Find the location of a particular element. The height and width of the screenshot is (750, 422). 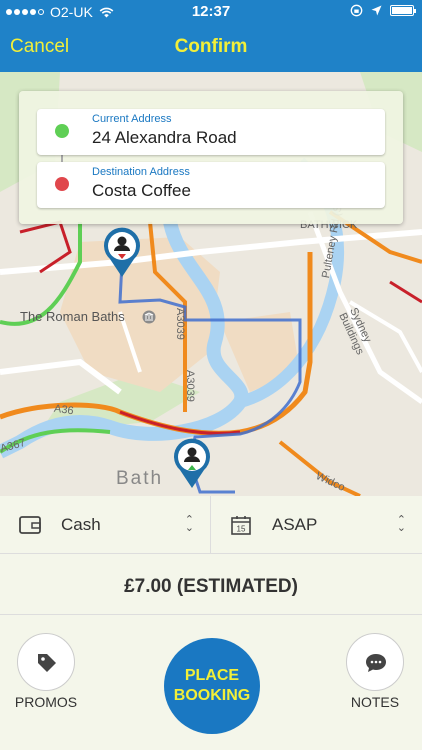

estimated-price: £7.00 (ESTIMATED) is located at coordinates (211, 586).